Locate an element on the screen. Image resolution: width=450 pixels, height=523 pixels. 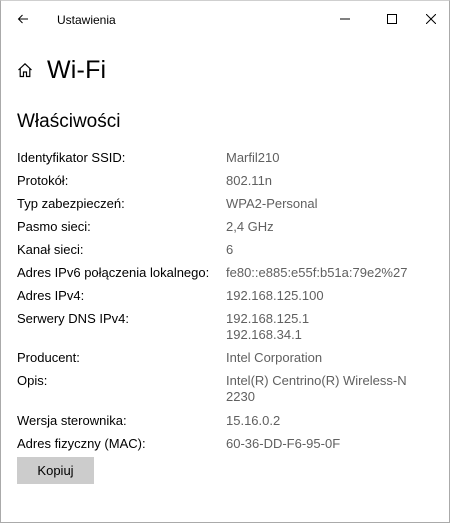
maximize-icon is located at coordinates (392, 19).